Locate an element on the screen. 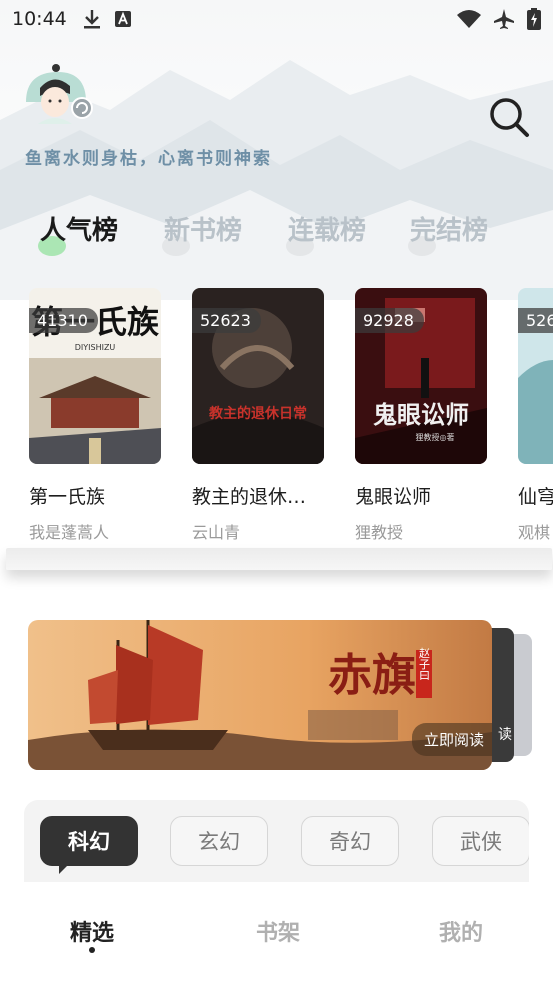 This screenshot has height=983, width=553. popularity-badge: 41310 is located at coordinates (63, 320).